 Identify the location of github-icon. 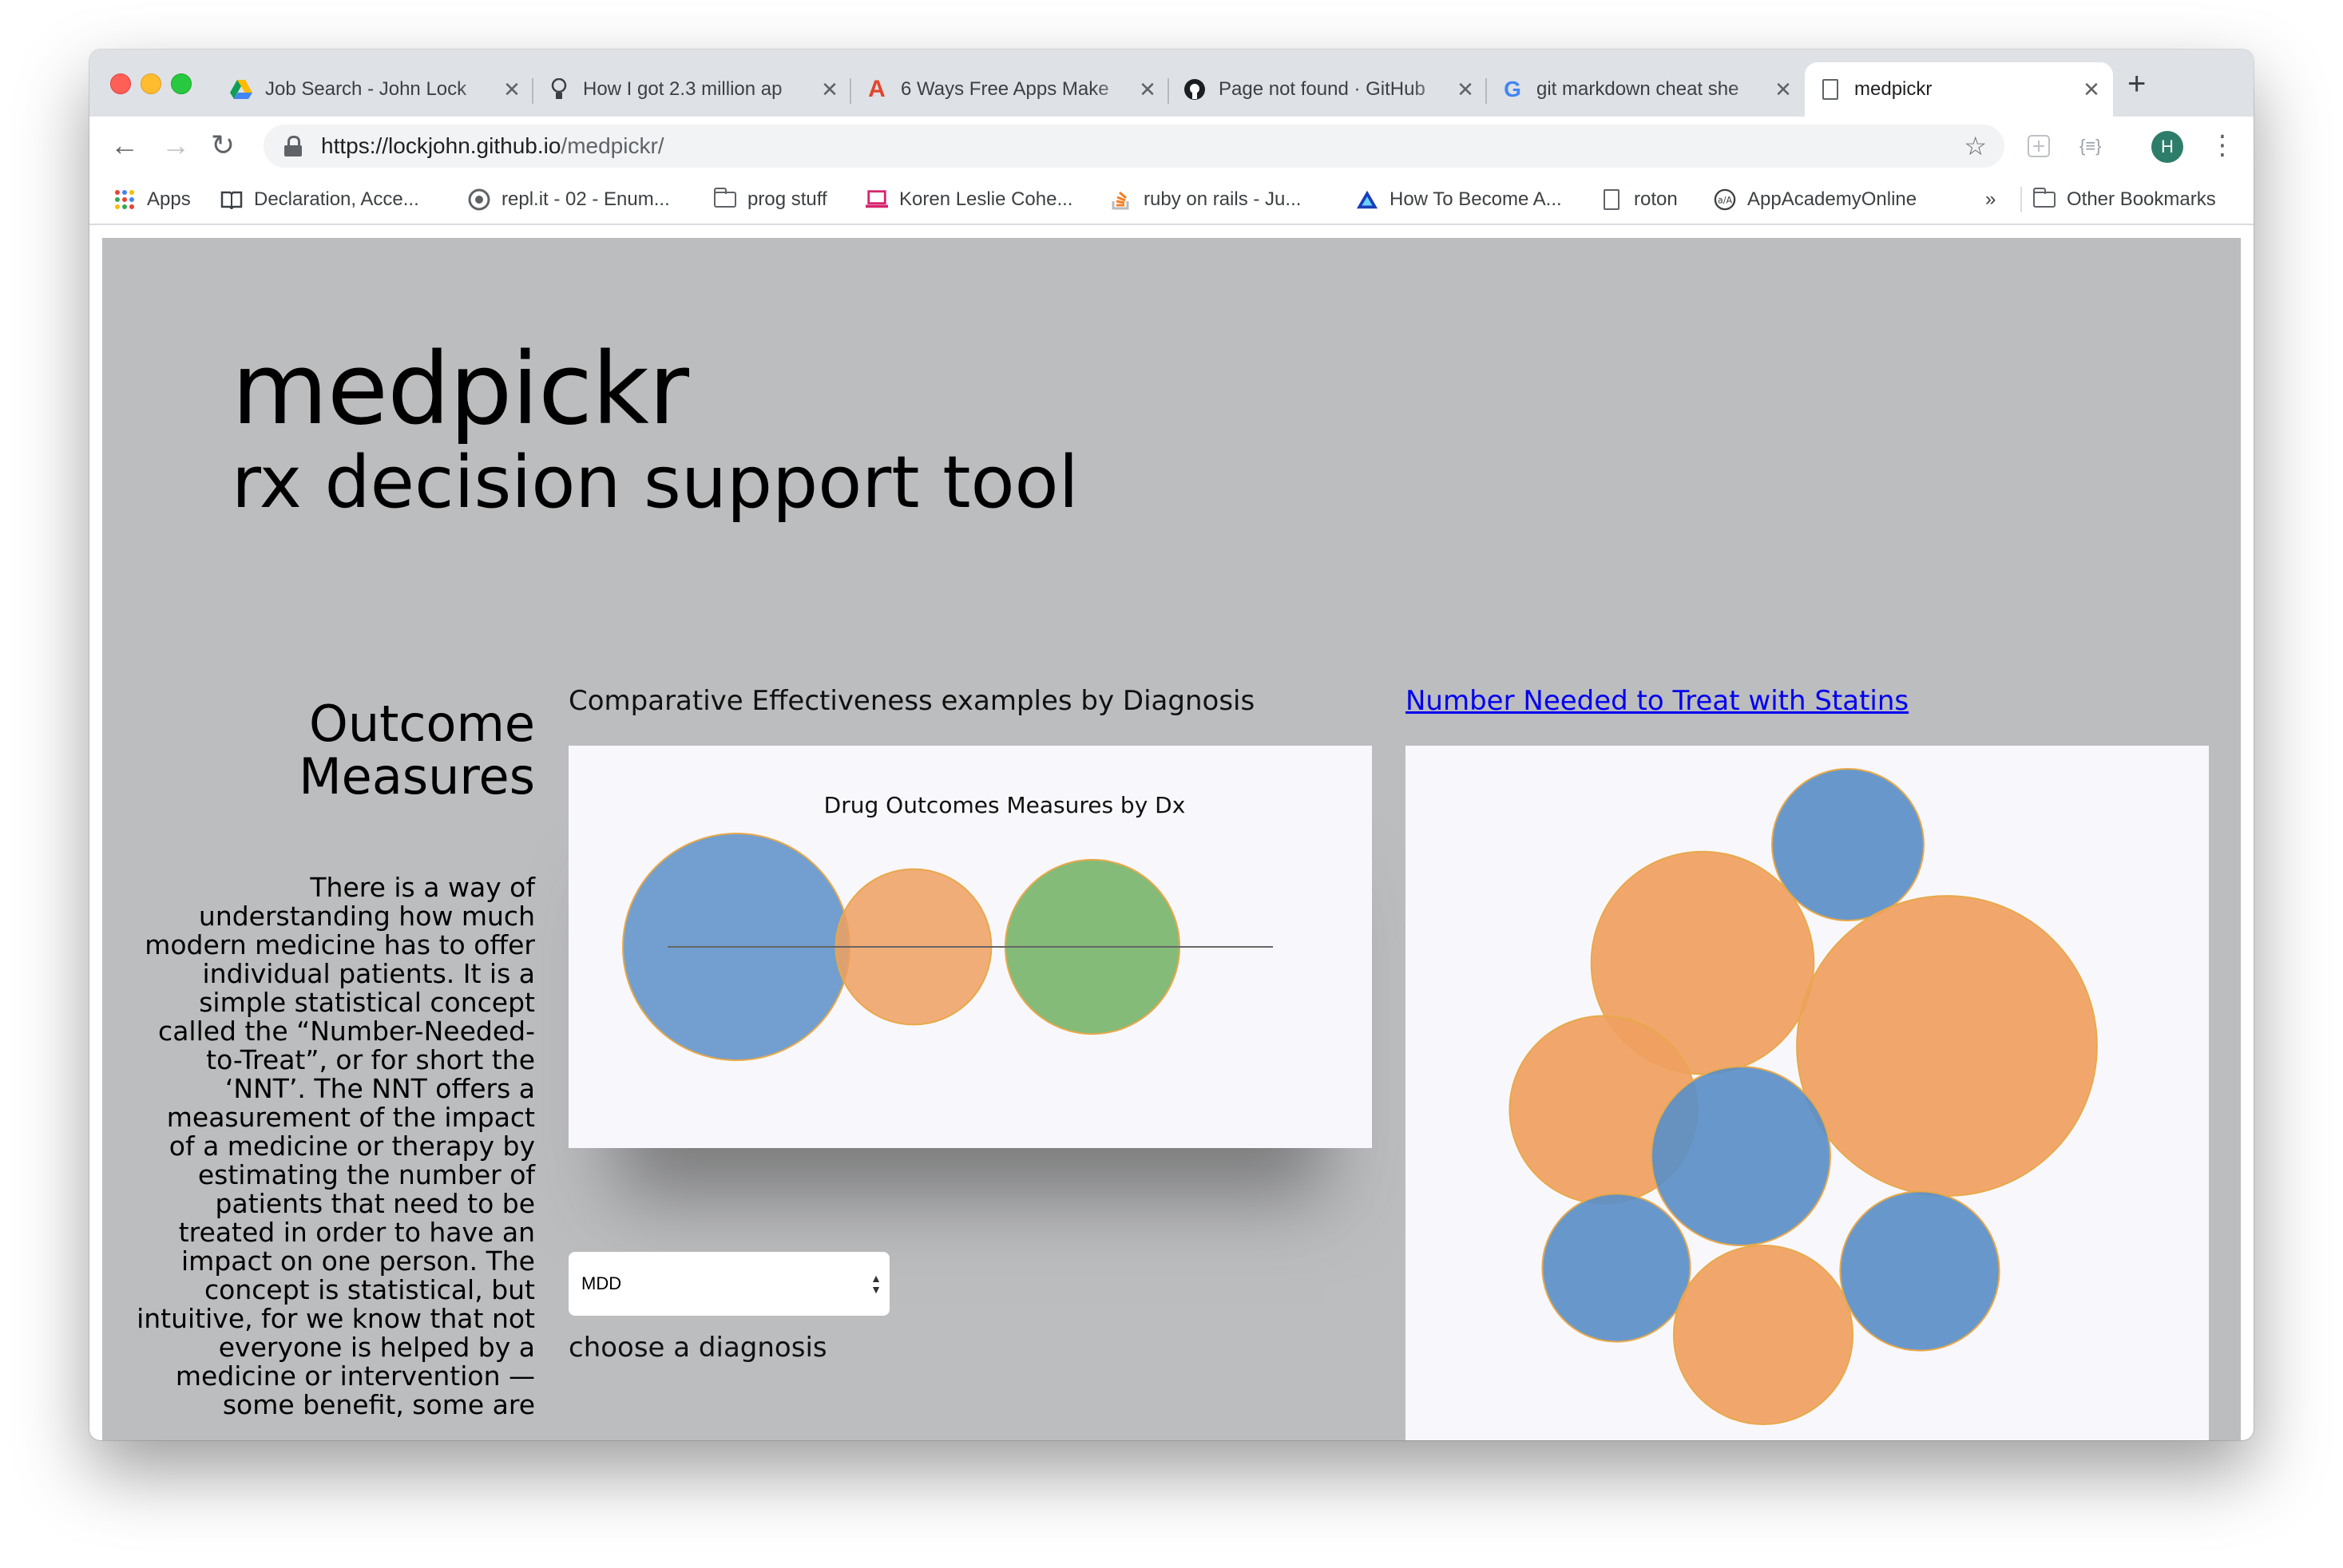
(1194, 89).